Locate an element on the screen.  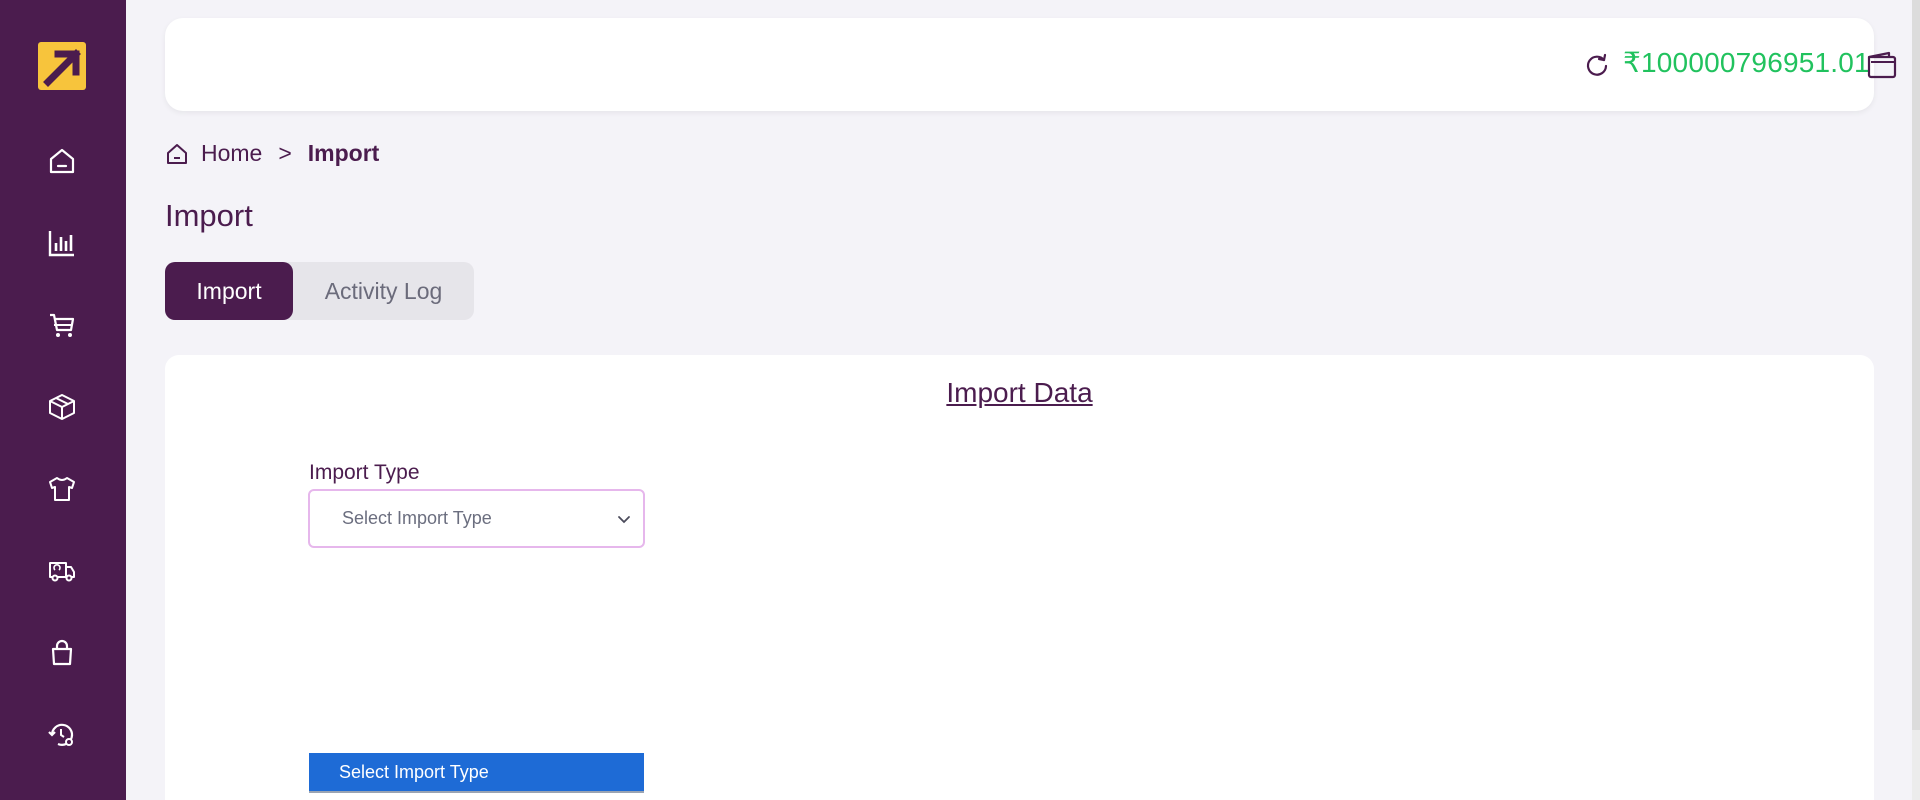
wallet-icon is located at coordinates (1882, 65).